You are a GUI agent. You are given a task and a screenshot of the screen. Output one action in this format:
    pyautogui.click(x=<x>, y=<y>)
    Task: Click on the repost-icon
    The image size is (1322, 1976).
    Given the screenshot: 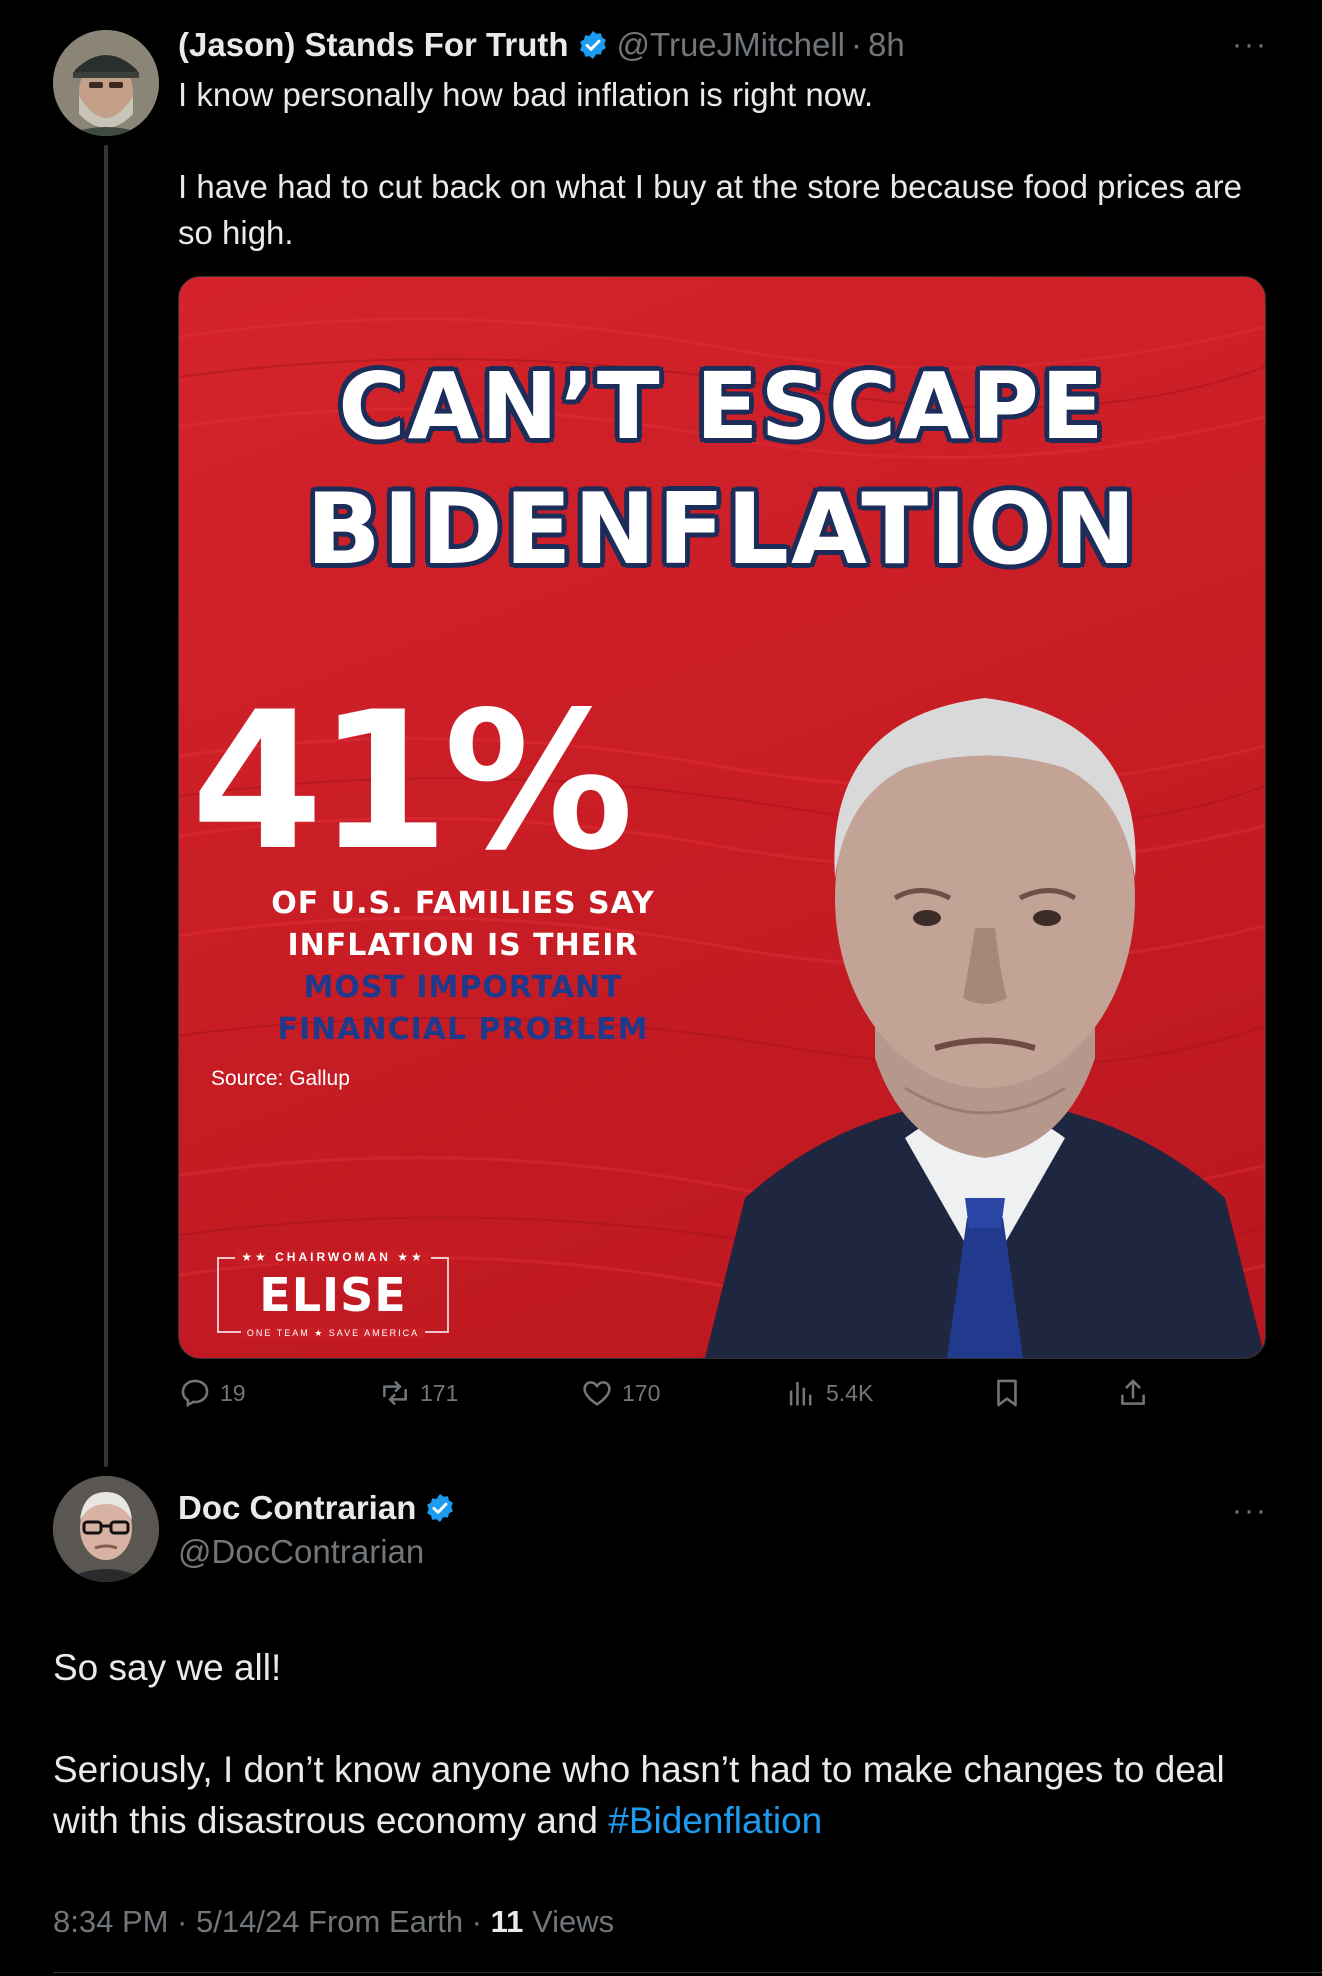 What is the action you would take?
    pyautogui.click(x=395, y=1393)
    